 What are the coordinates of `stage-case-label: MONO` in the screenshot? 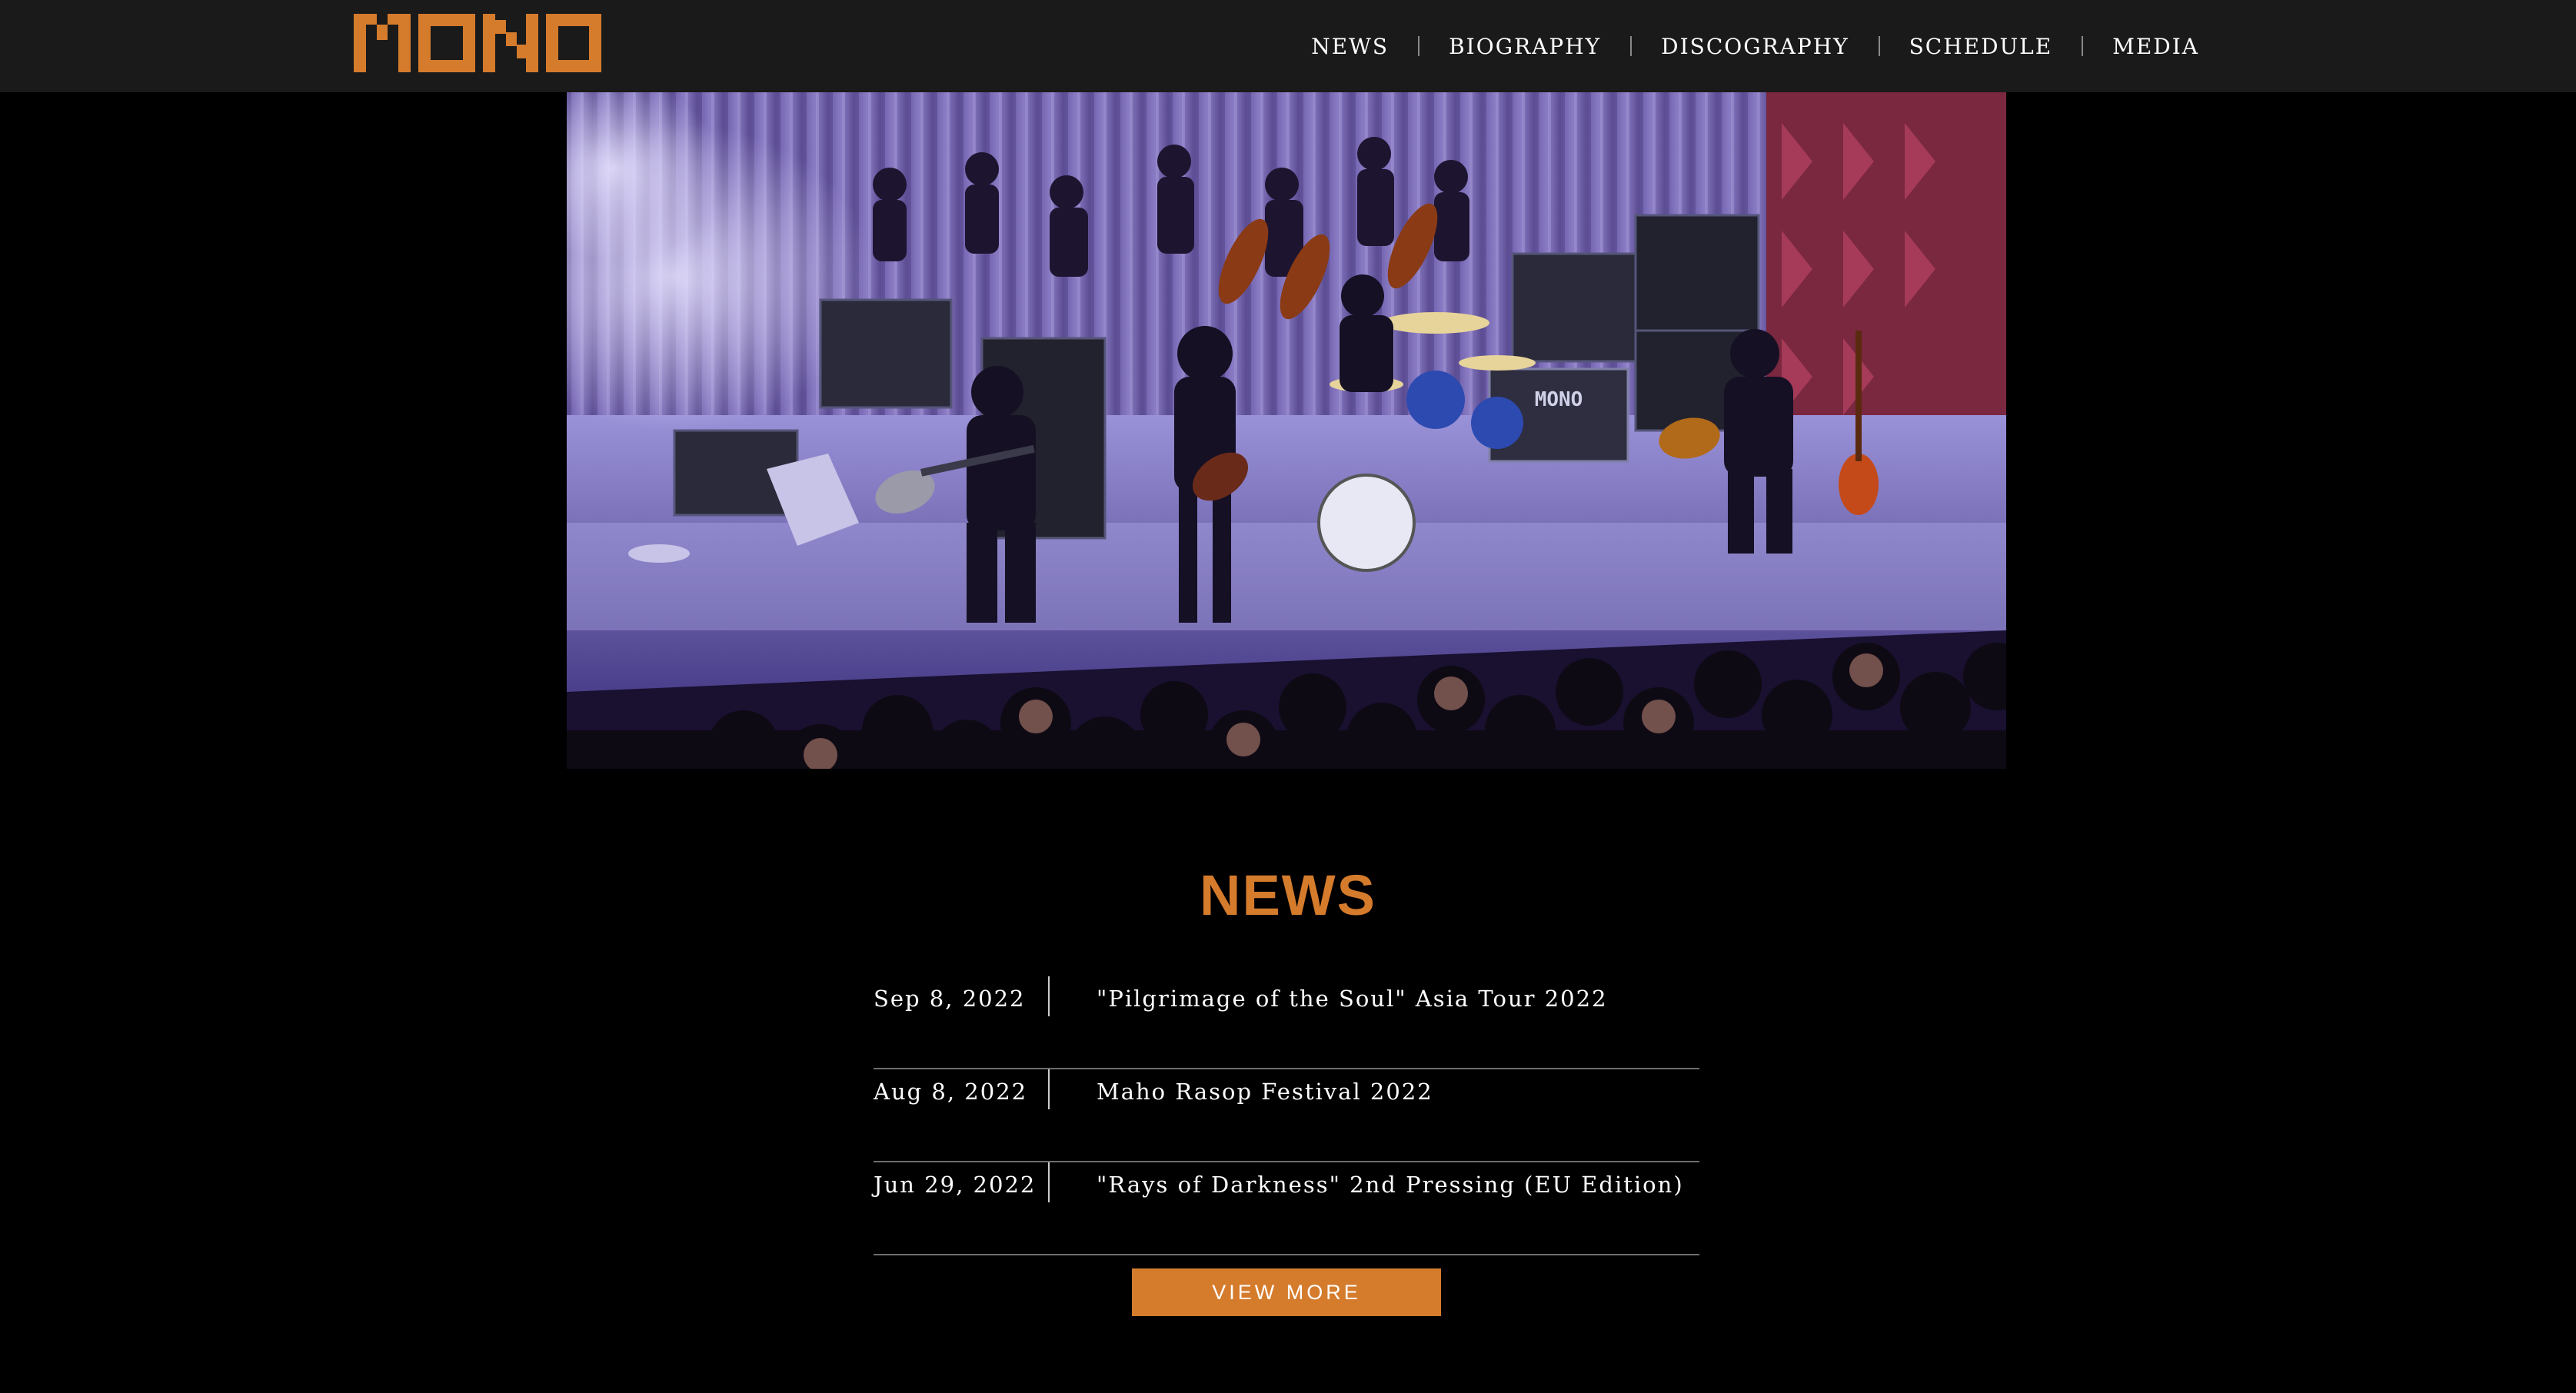 It's located at (1559, 399).